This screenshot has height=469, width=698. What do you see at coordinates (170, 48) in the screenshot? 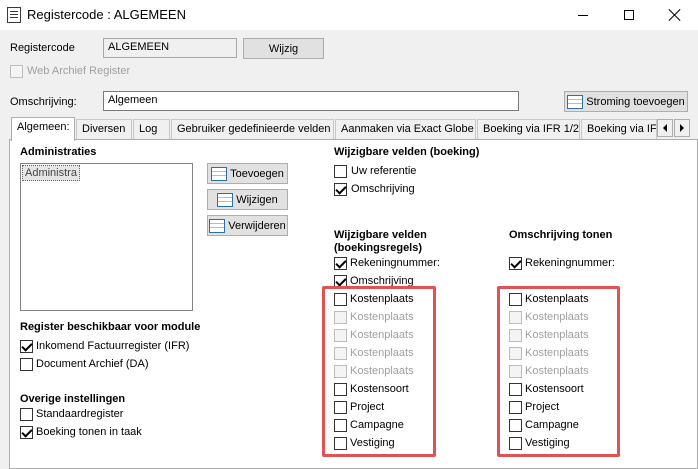
I see `registercode-field: ALGEMEEN` at bounding box center [170, 48].